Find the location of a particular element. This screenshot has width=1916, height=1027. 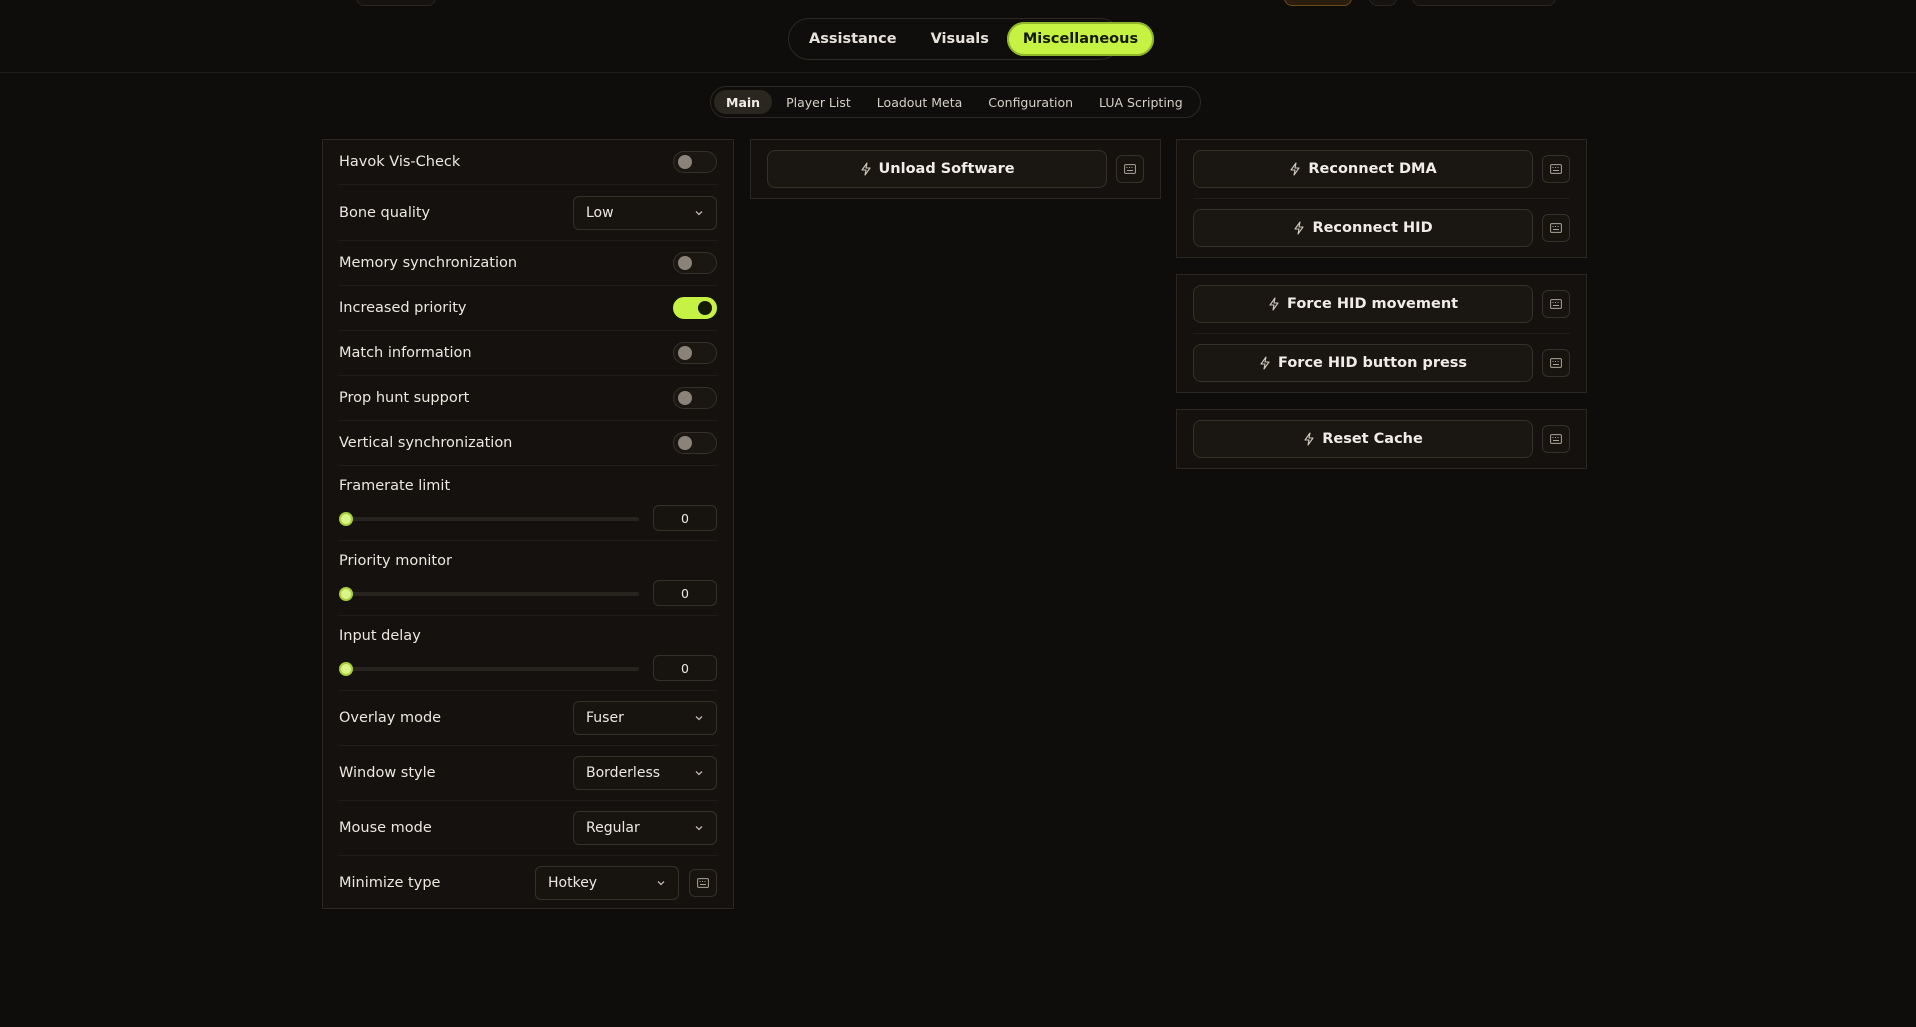

software-panel: Unload Software is located at coordinates (955, 169).